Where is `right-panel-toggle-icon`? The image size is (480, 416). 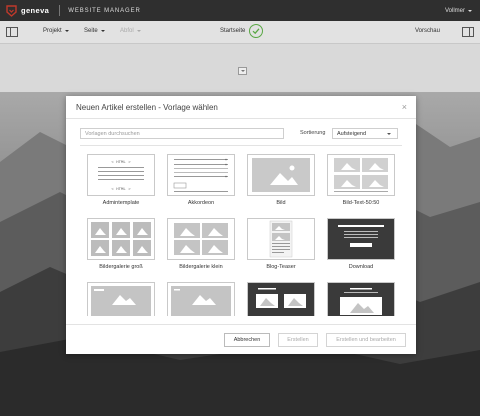 right-panel-toggle-icon is located at coordinates (468, 32).